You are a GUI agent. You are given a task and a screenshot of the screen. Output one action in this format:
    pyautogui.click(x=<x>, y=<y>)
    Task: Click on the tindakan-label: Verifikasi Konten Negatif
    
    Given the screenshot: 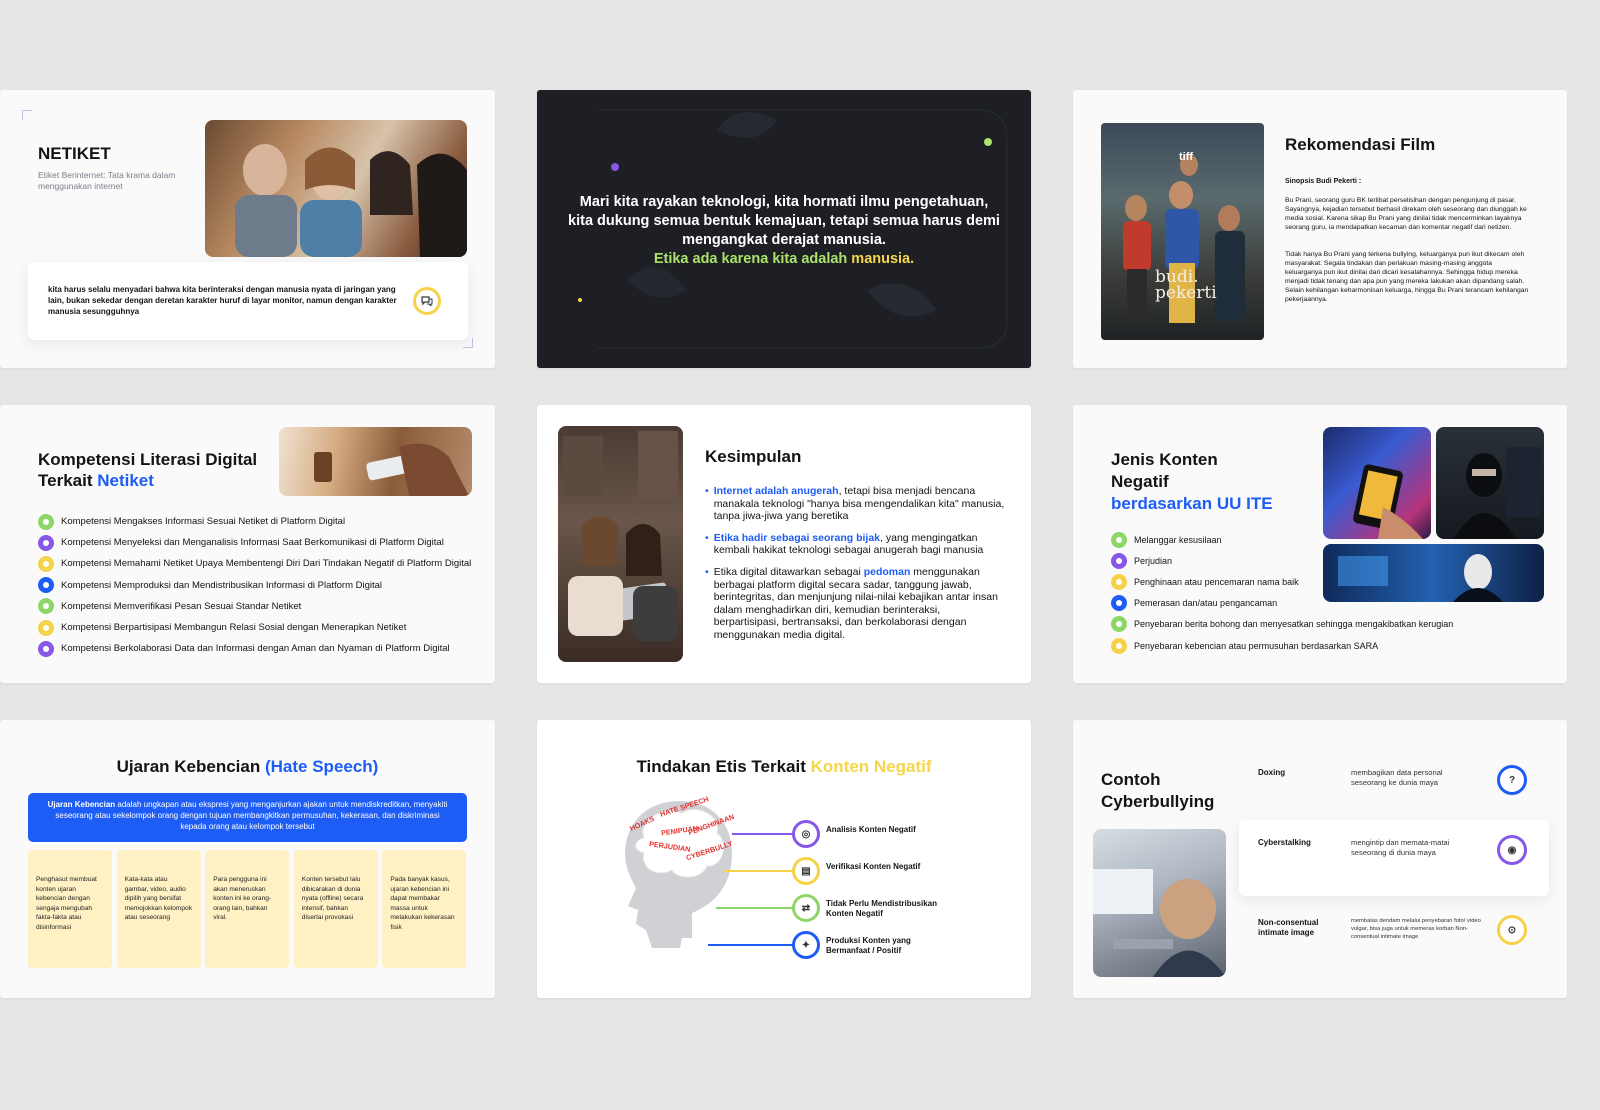 What is the action you would take?
    pyautogui.click(x=873, y=866)
    